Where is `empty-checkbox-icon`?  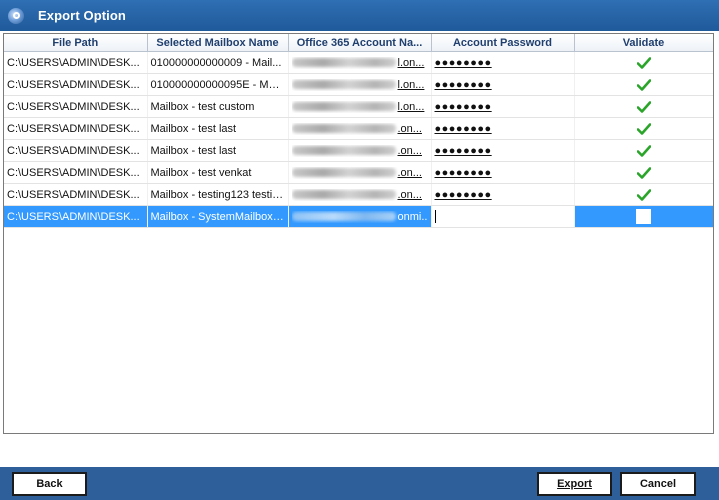
empty-checkbox-icon is located at coordinates (643, 216).